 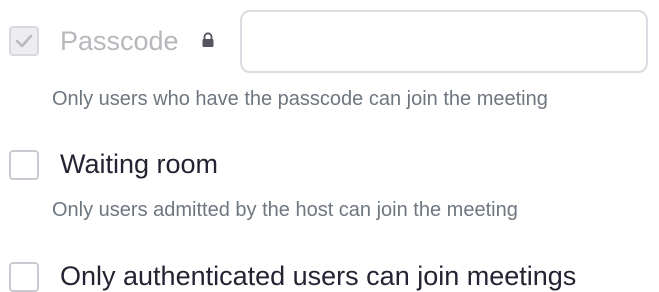 I want to click on checkmark-icon, so click(x=24, y=41).